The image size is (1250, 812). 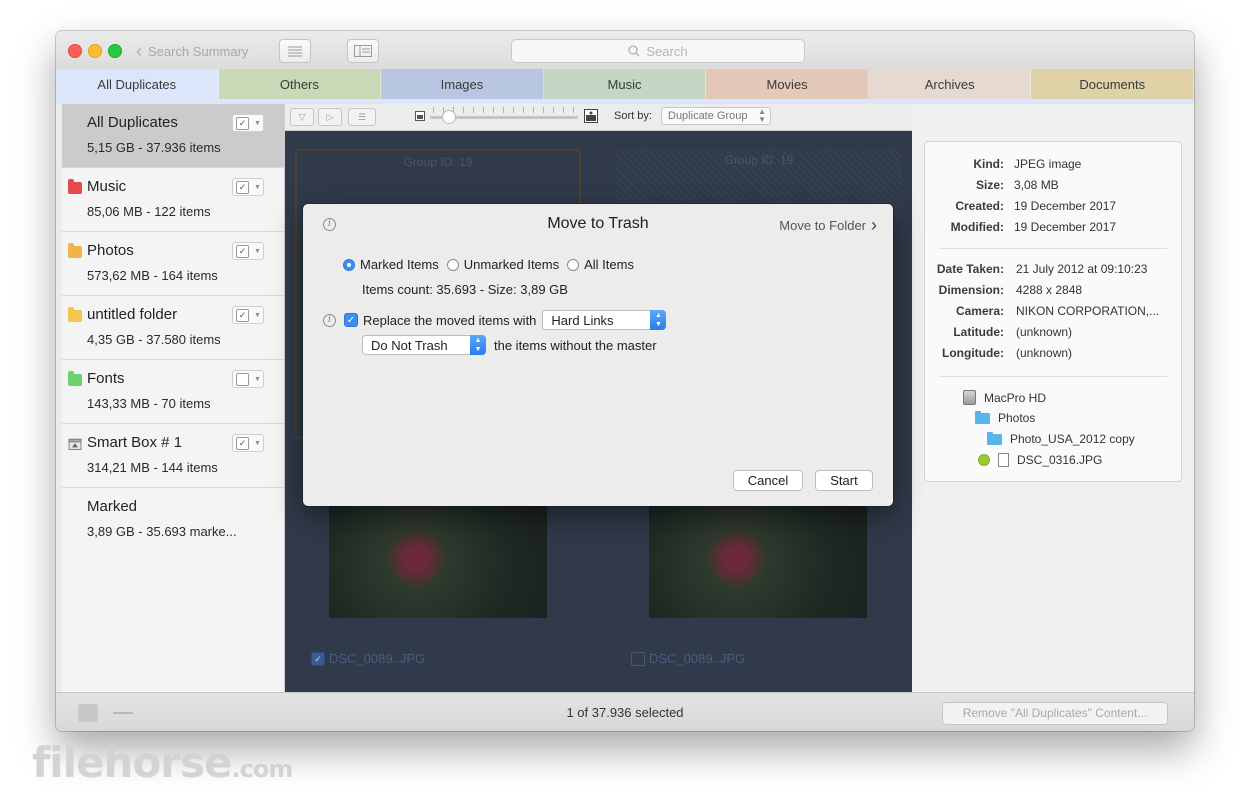 What do you see at coordinates (1112, 84) in the screenshot?
I see `tab-documents: Documents` at bounding box center [1112, 84].